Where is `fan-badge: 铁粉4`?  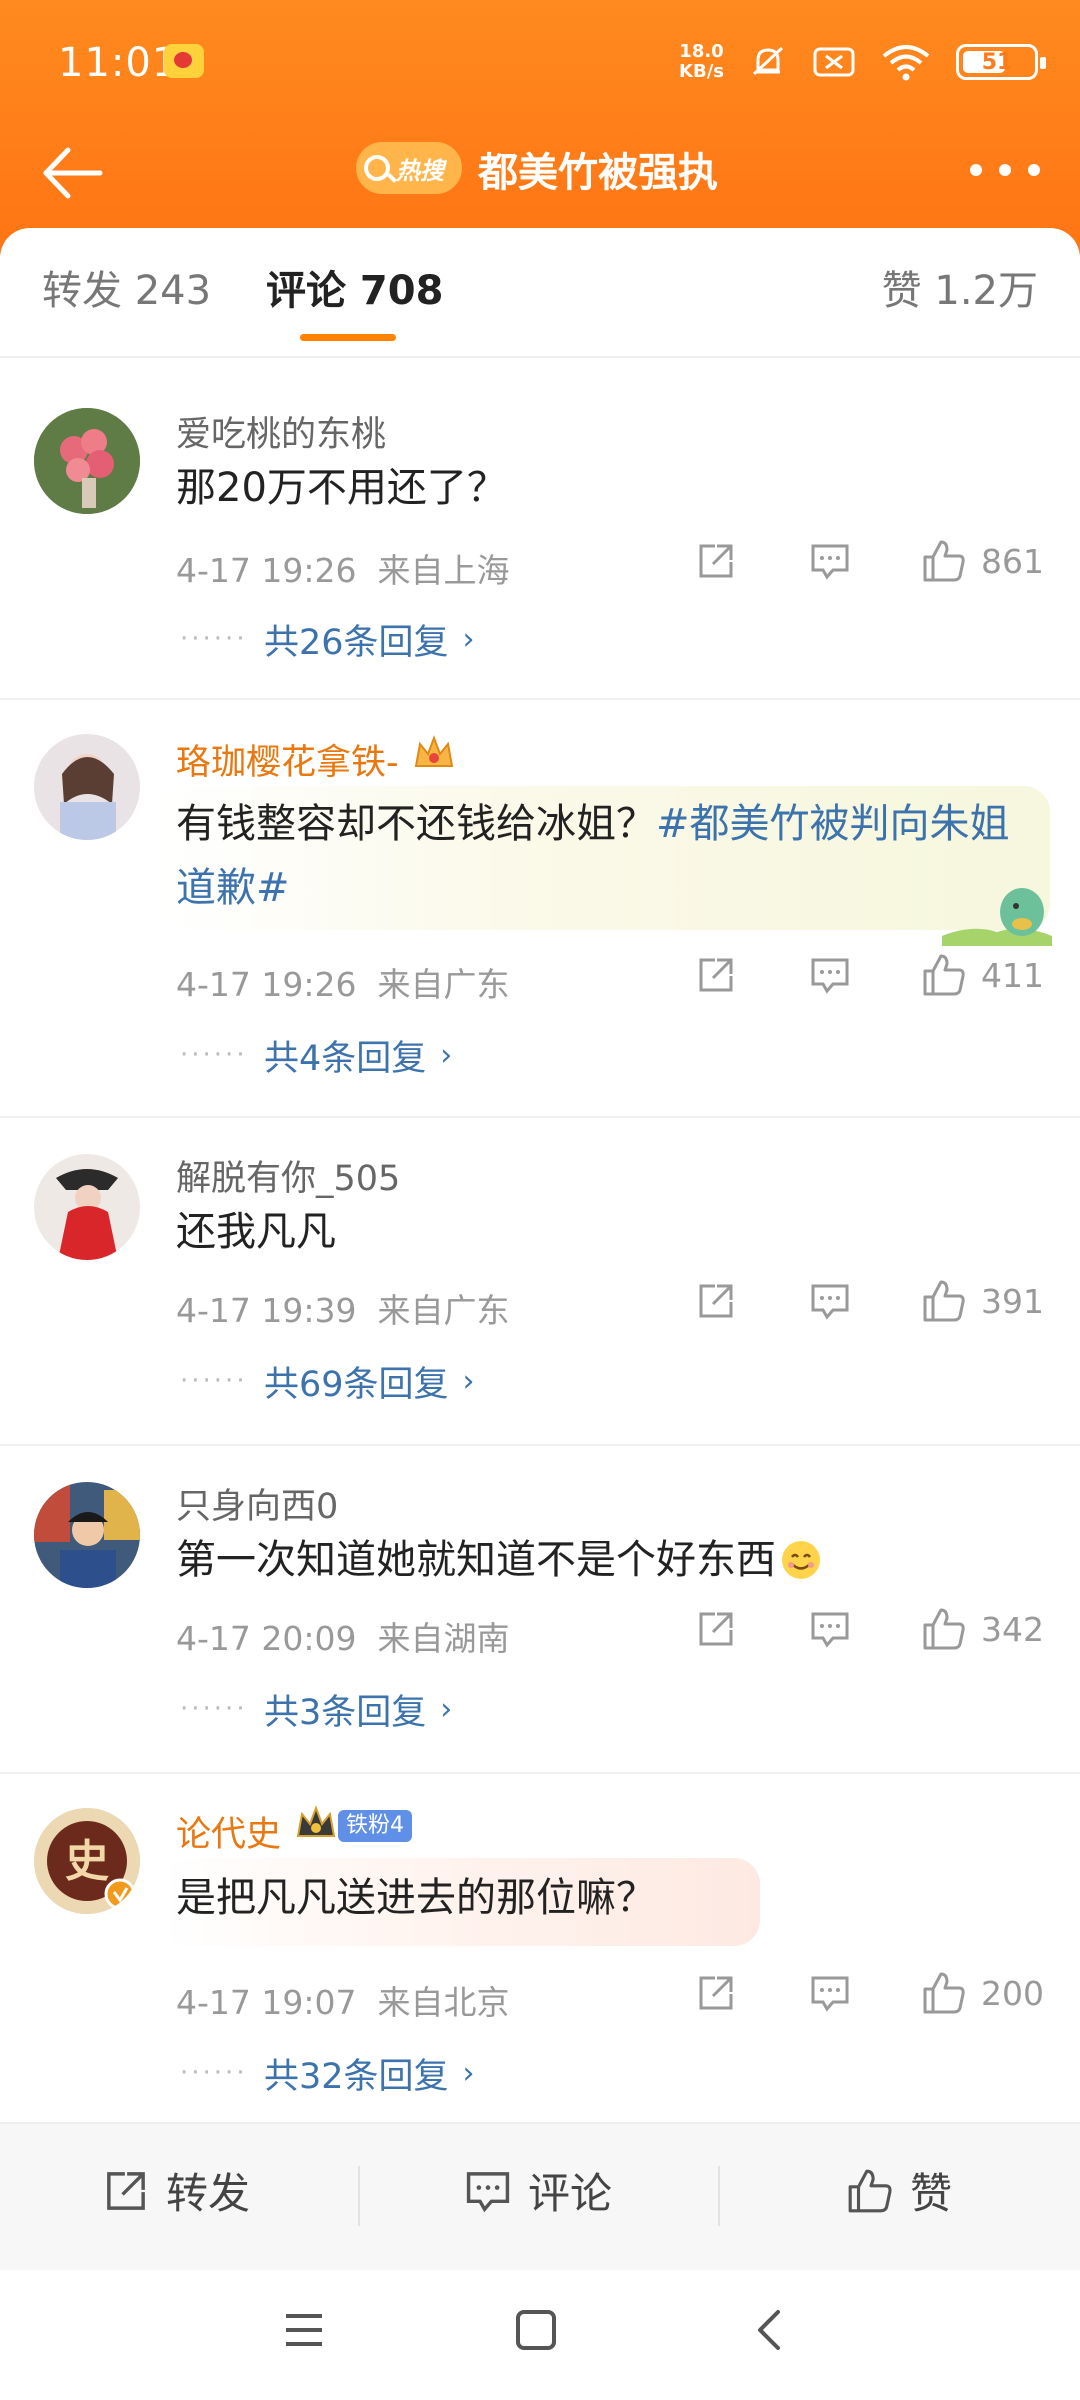 fan-badge: 铁粉4 is located at coordinates (375, 1826).